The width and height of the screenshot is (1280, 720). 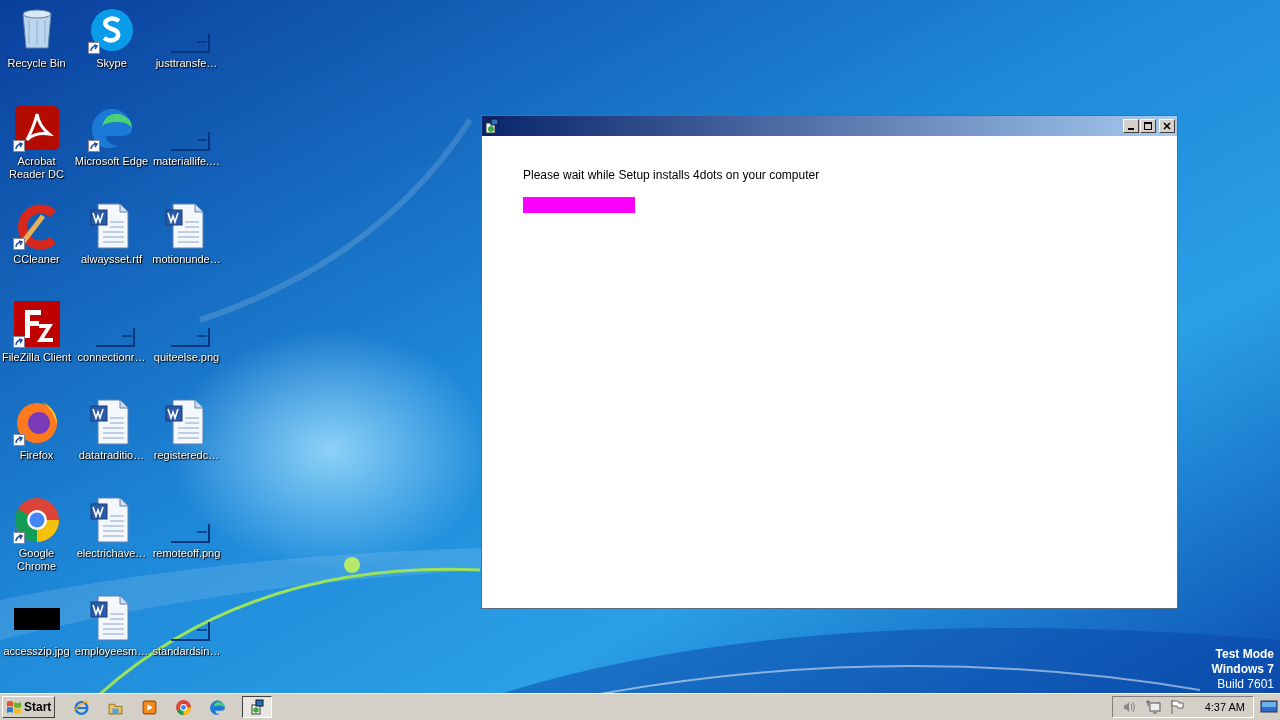 I want to click on icon-label: Skype, so click(x=111, y=63).